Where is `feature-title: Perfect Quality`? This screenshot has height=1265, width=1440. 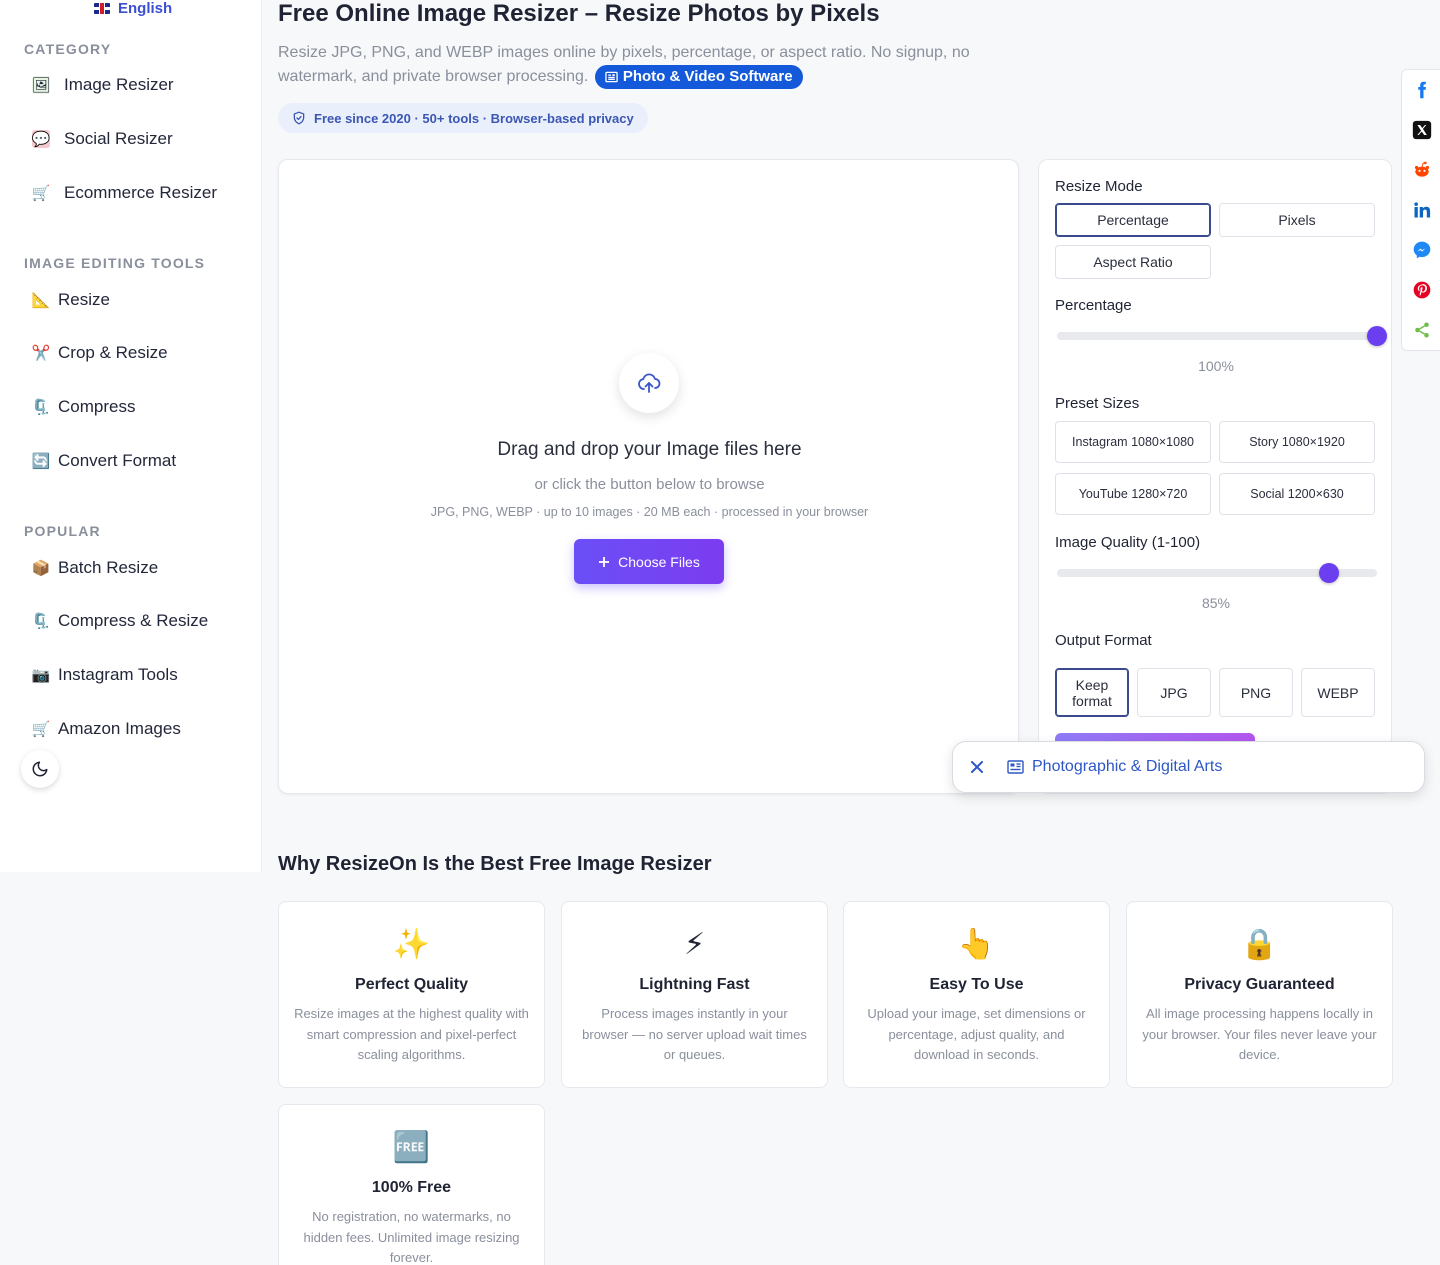
feature-title: Perfect Quality is located at coordinates (411, 984).